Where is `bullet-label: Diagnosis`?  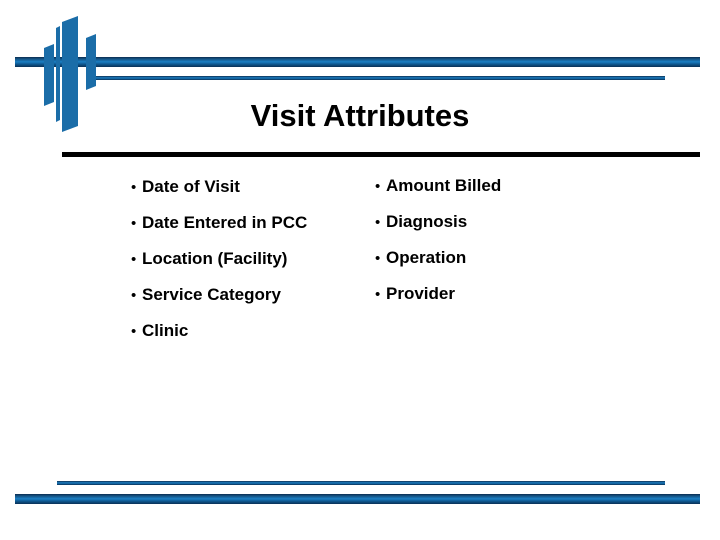 bullet-label: Diagnosis is located at coordinates (427, 221).